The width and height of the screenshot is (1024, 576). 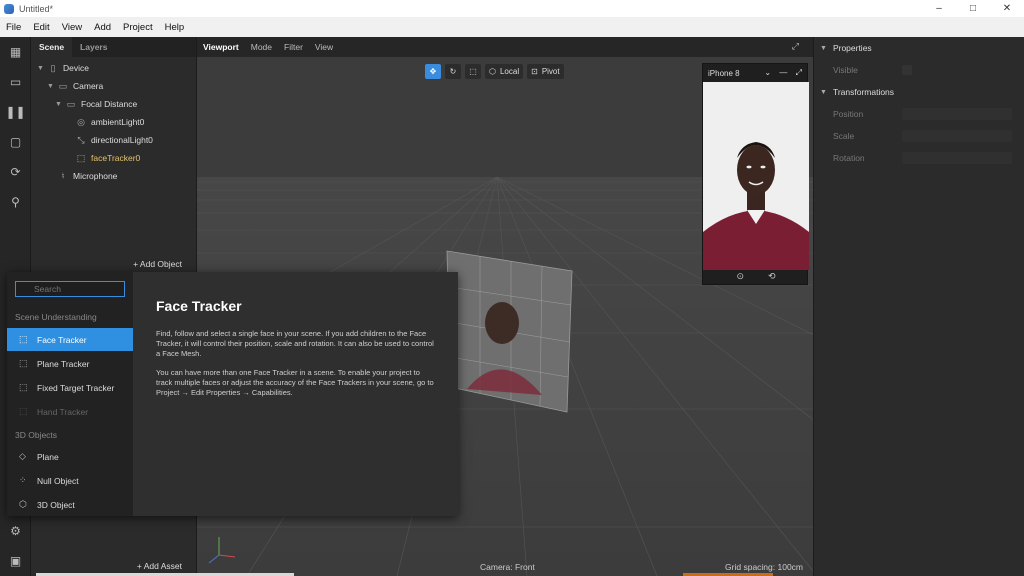 What do you see at coordinates (15, 52) in the screenshot?
I see `scene-icon: ▦` at bounding box center [15, 52].